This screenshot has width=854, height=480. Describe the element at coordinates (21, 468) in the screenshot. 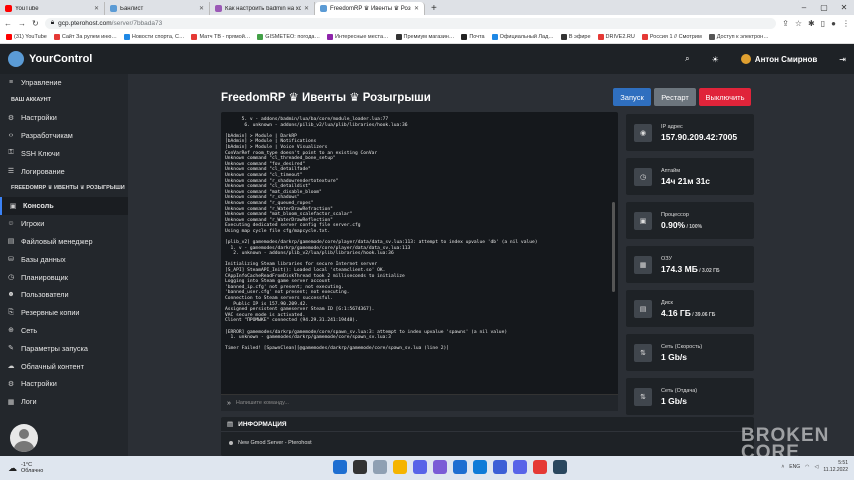

I see `weather-widget: ☁ -1°C Облачно` at that location.